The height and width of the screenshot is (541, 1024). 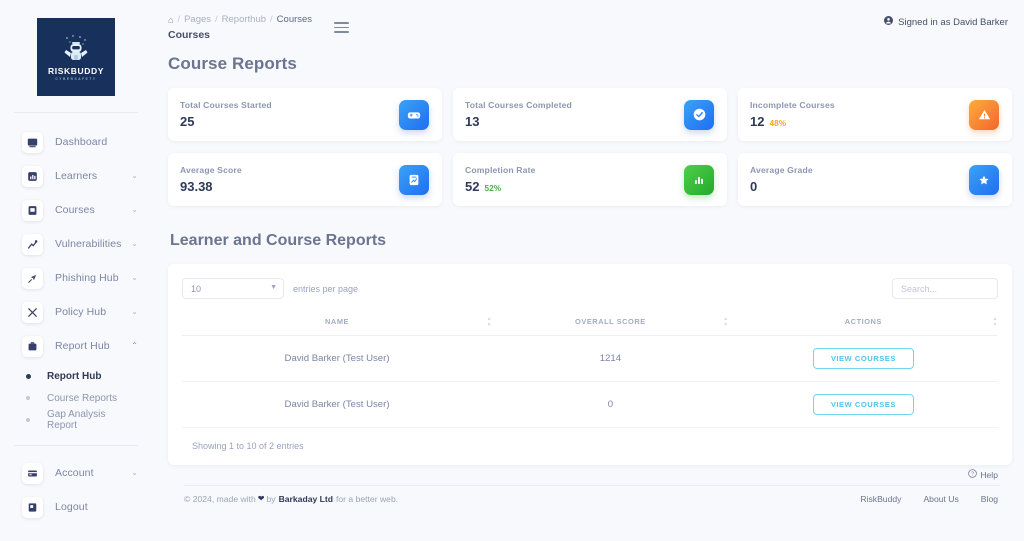 I want to click on warning-icon, so click(x=984, y=114).